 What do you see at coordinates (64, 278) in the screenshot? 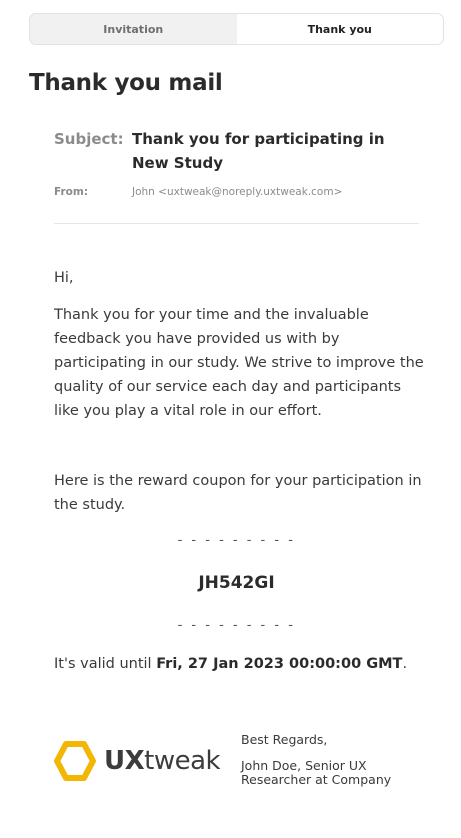
I see `greeting: Hi,` at bounding box center [64, 278].